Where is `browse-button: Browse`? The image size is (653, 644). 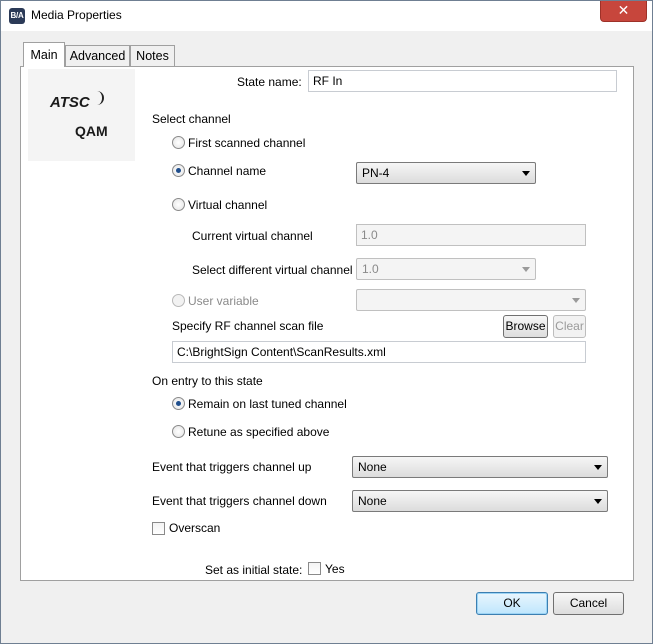 browse-button: Browse is located at coordinates (525, 326).